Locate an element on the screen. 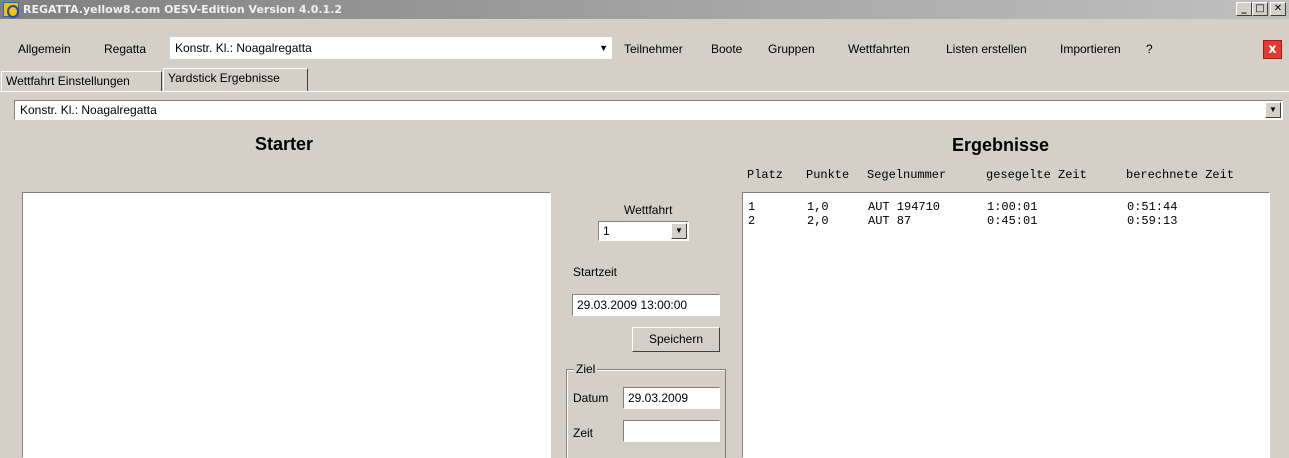 This screenshot has width=1289, height=458. startzeit-value: 29.03.2009 13:00:00 is located at coordinates (632, 305).